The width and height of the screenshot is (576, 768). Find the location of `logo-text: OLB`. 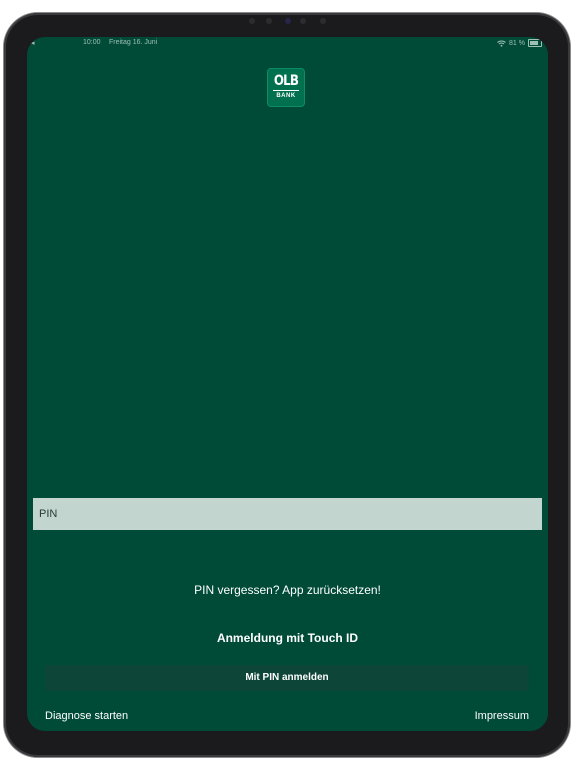

logo-text: OLB is located at coordinates (286, 81).